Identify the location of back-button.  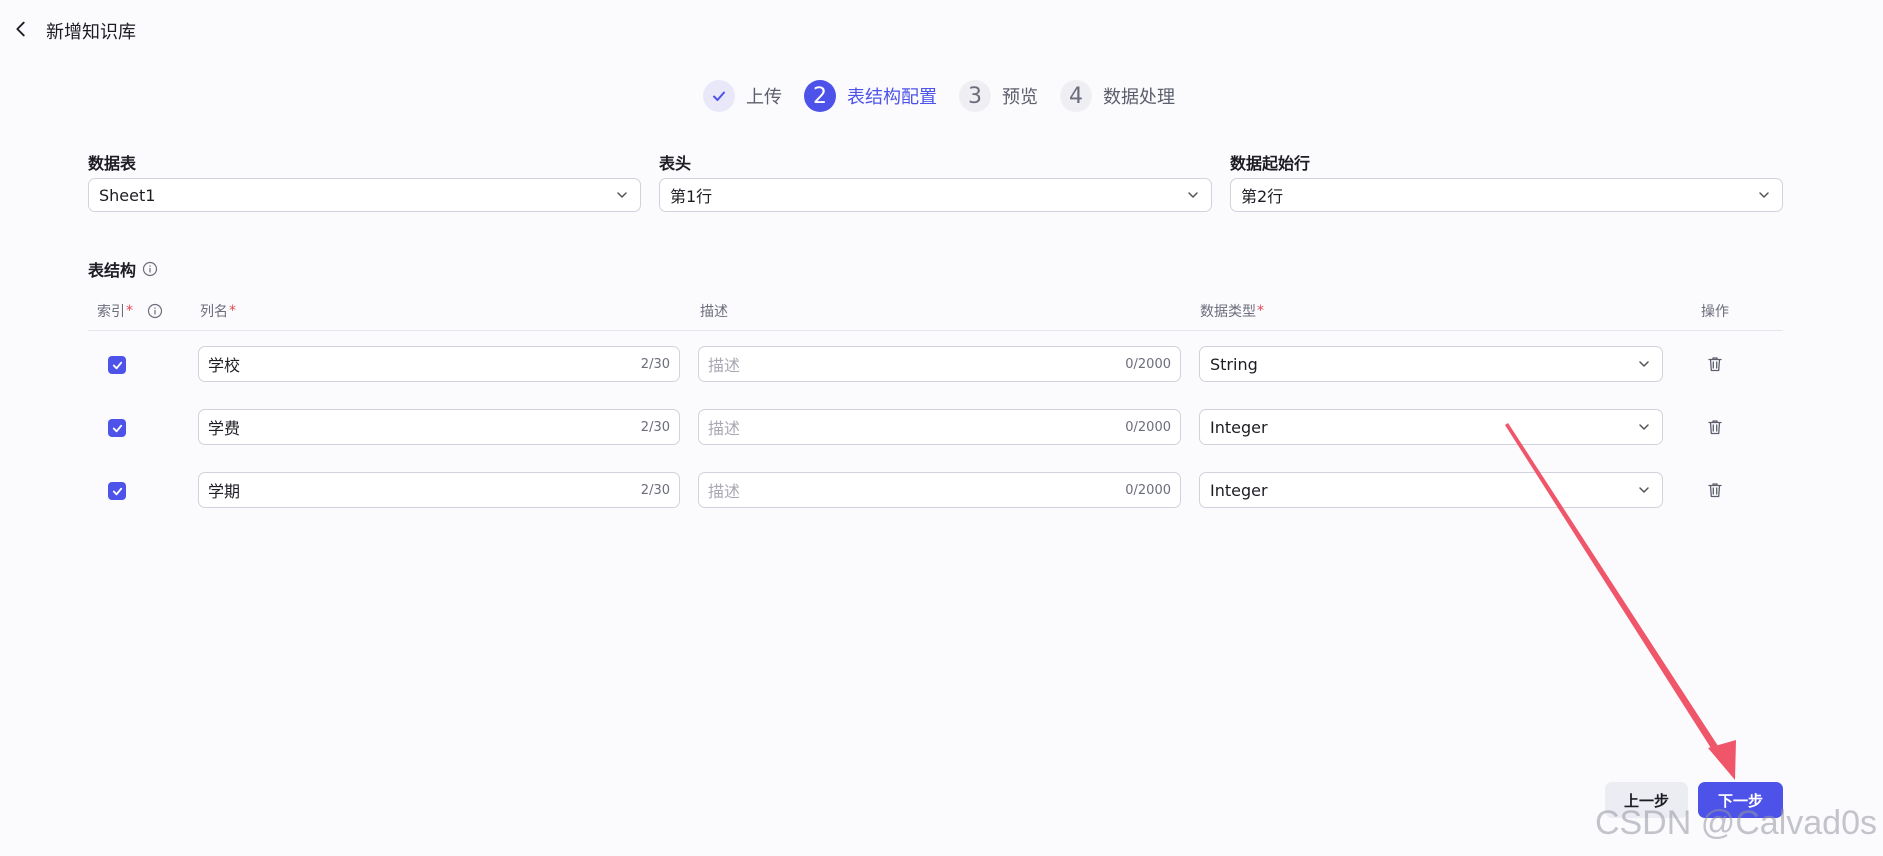
(21, 29).